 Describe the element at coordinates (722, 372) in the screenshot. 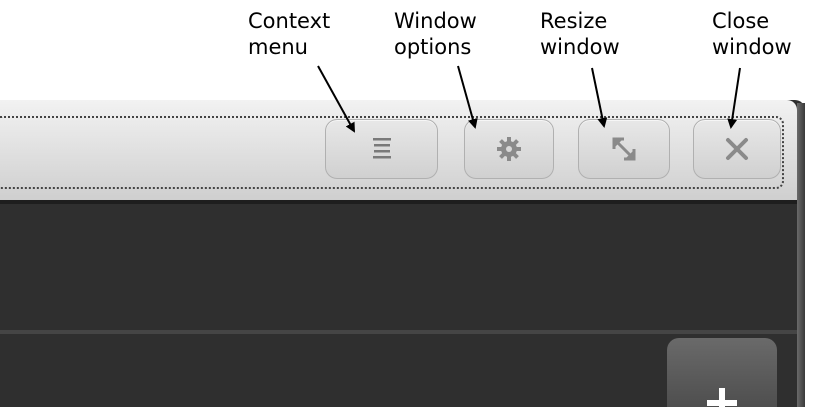

I see `add-button` at that location.